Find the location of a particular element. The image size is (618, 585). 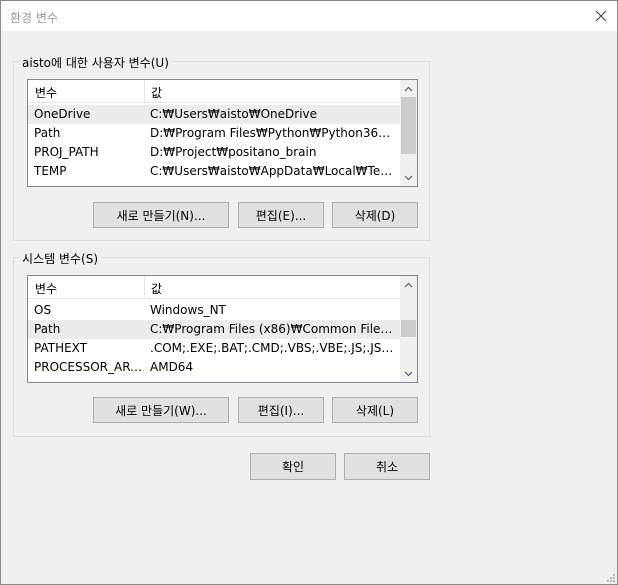

close-button is located at coordinates (601, 16).